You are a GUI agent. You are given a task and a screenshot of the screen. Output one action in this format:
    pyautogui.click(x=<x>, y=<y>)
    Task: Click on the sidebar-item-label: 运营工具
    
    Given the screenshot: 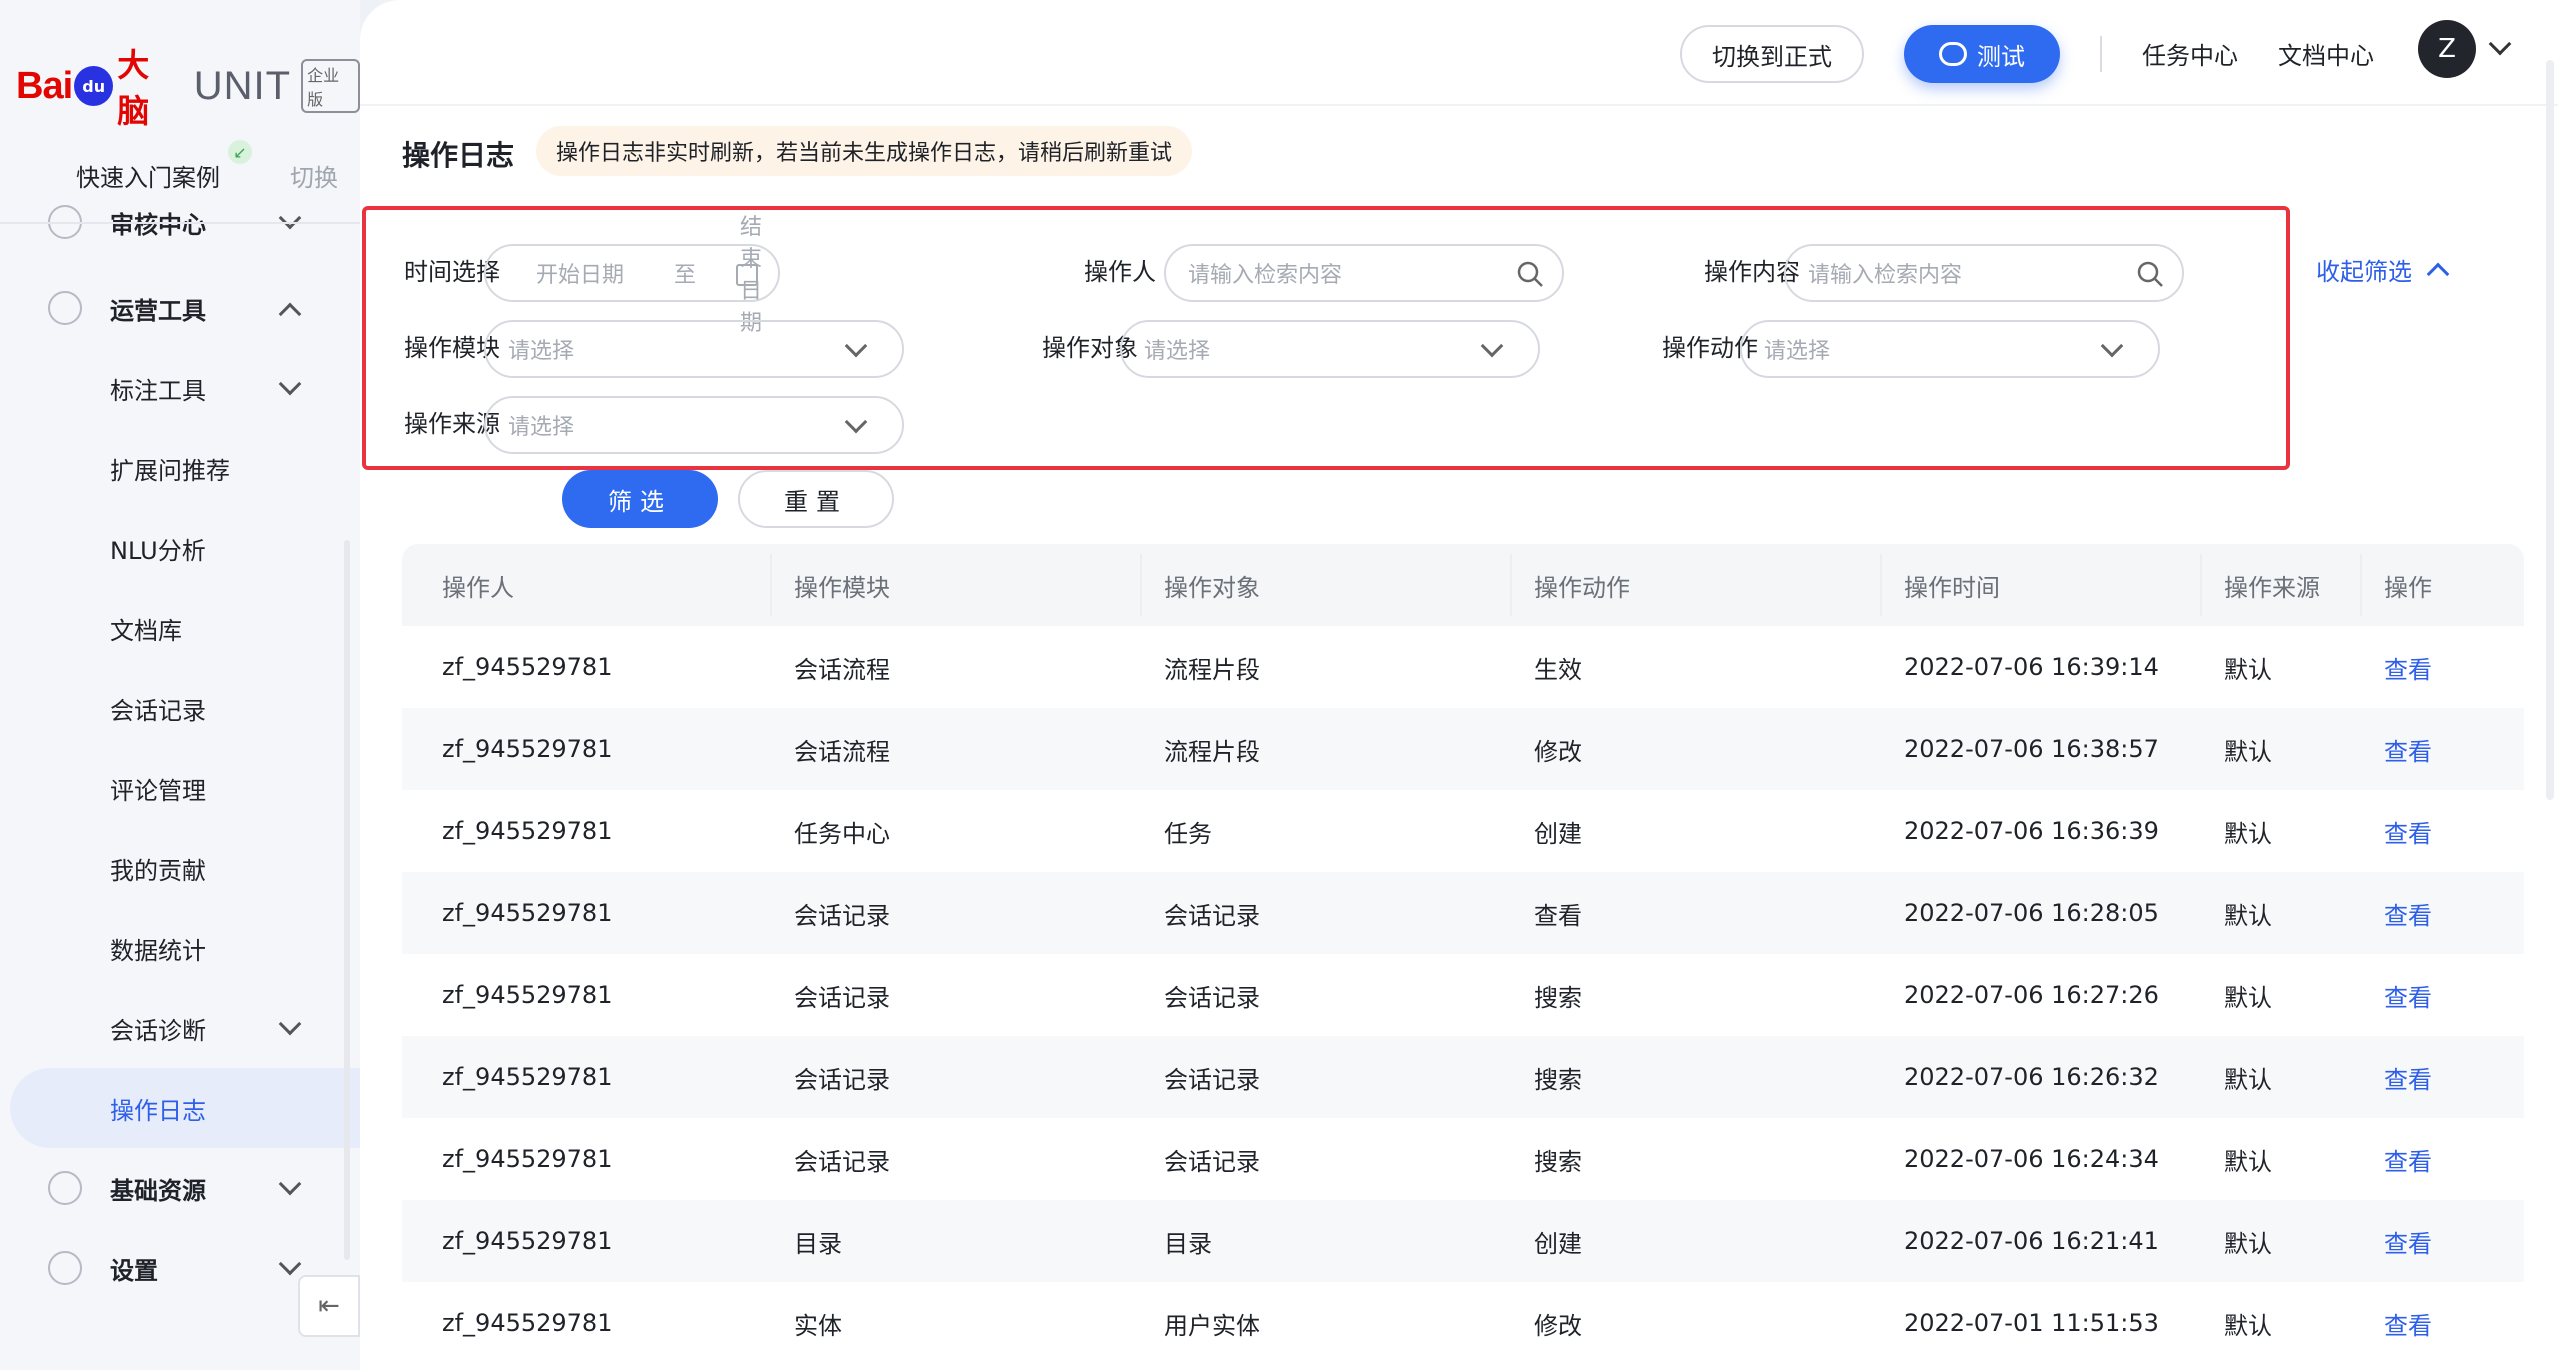 What is the action you would take?
    pyautogui.click(x=158, y=310)
    